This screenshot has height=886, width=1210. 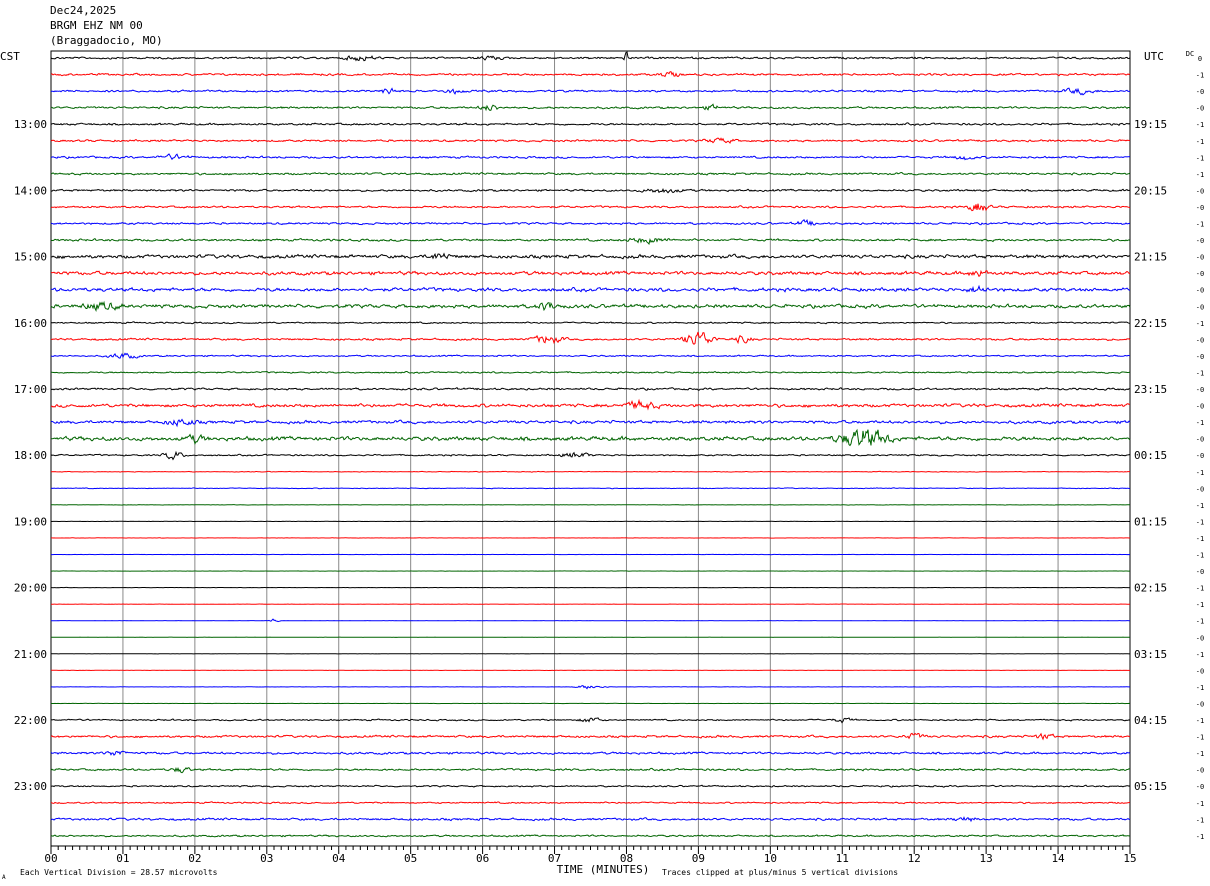 What do you see at coordinates (603, 869) in the screenshot?
I see `x-axis-title: TIME (MINUTES)` at bounding box center [603, 869].